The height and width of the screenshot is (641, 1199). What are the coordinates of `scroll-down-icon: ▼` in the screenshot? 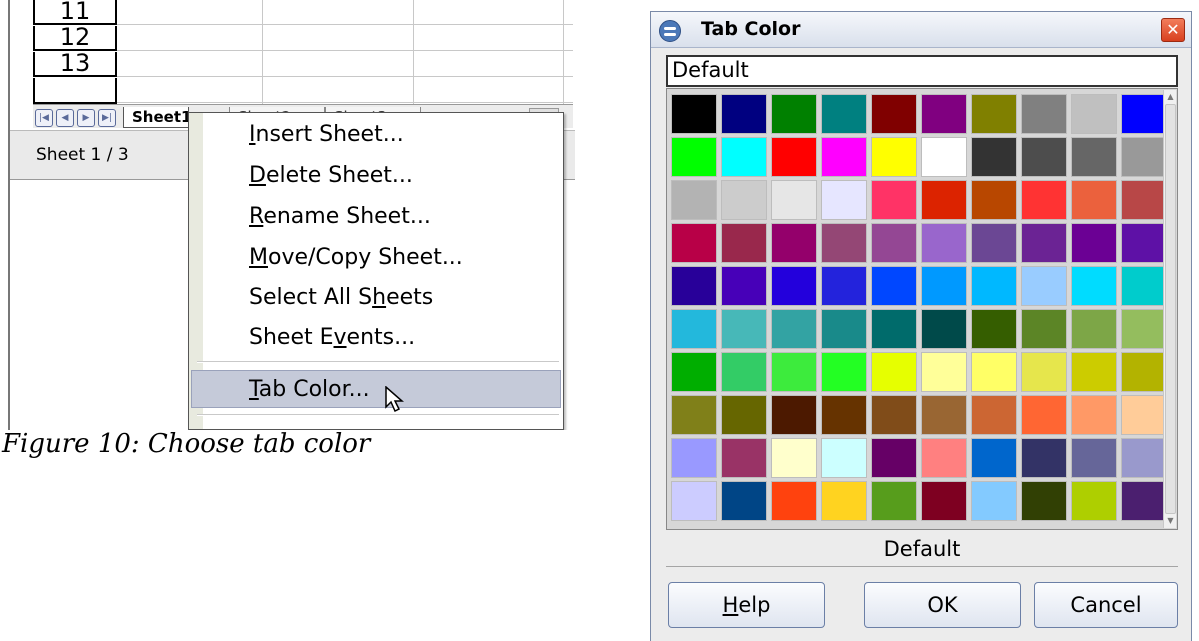 It's located at (1170, 521).